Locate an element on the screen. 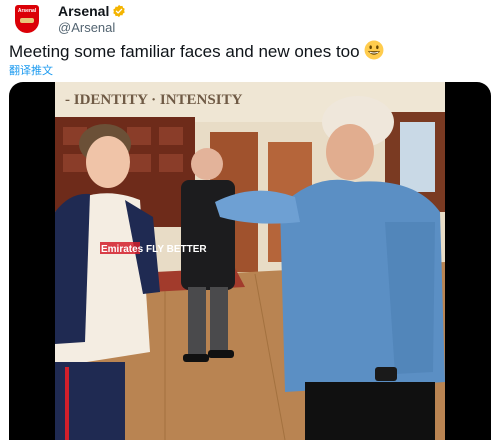 This screenshot has width=500, height=440. arsenal-crest-icon: Arsenal is located at coordinates (27, 19).